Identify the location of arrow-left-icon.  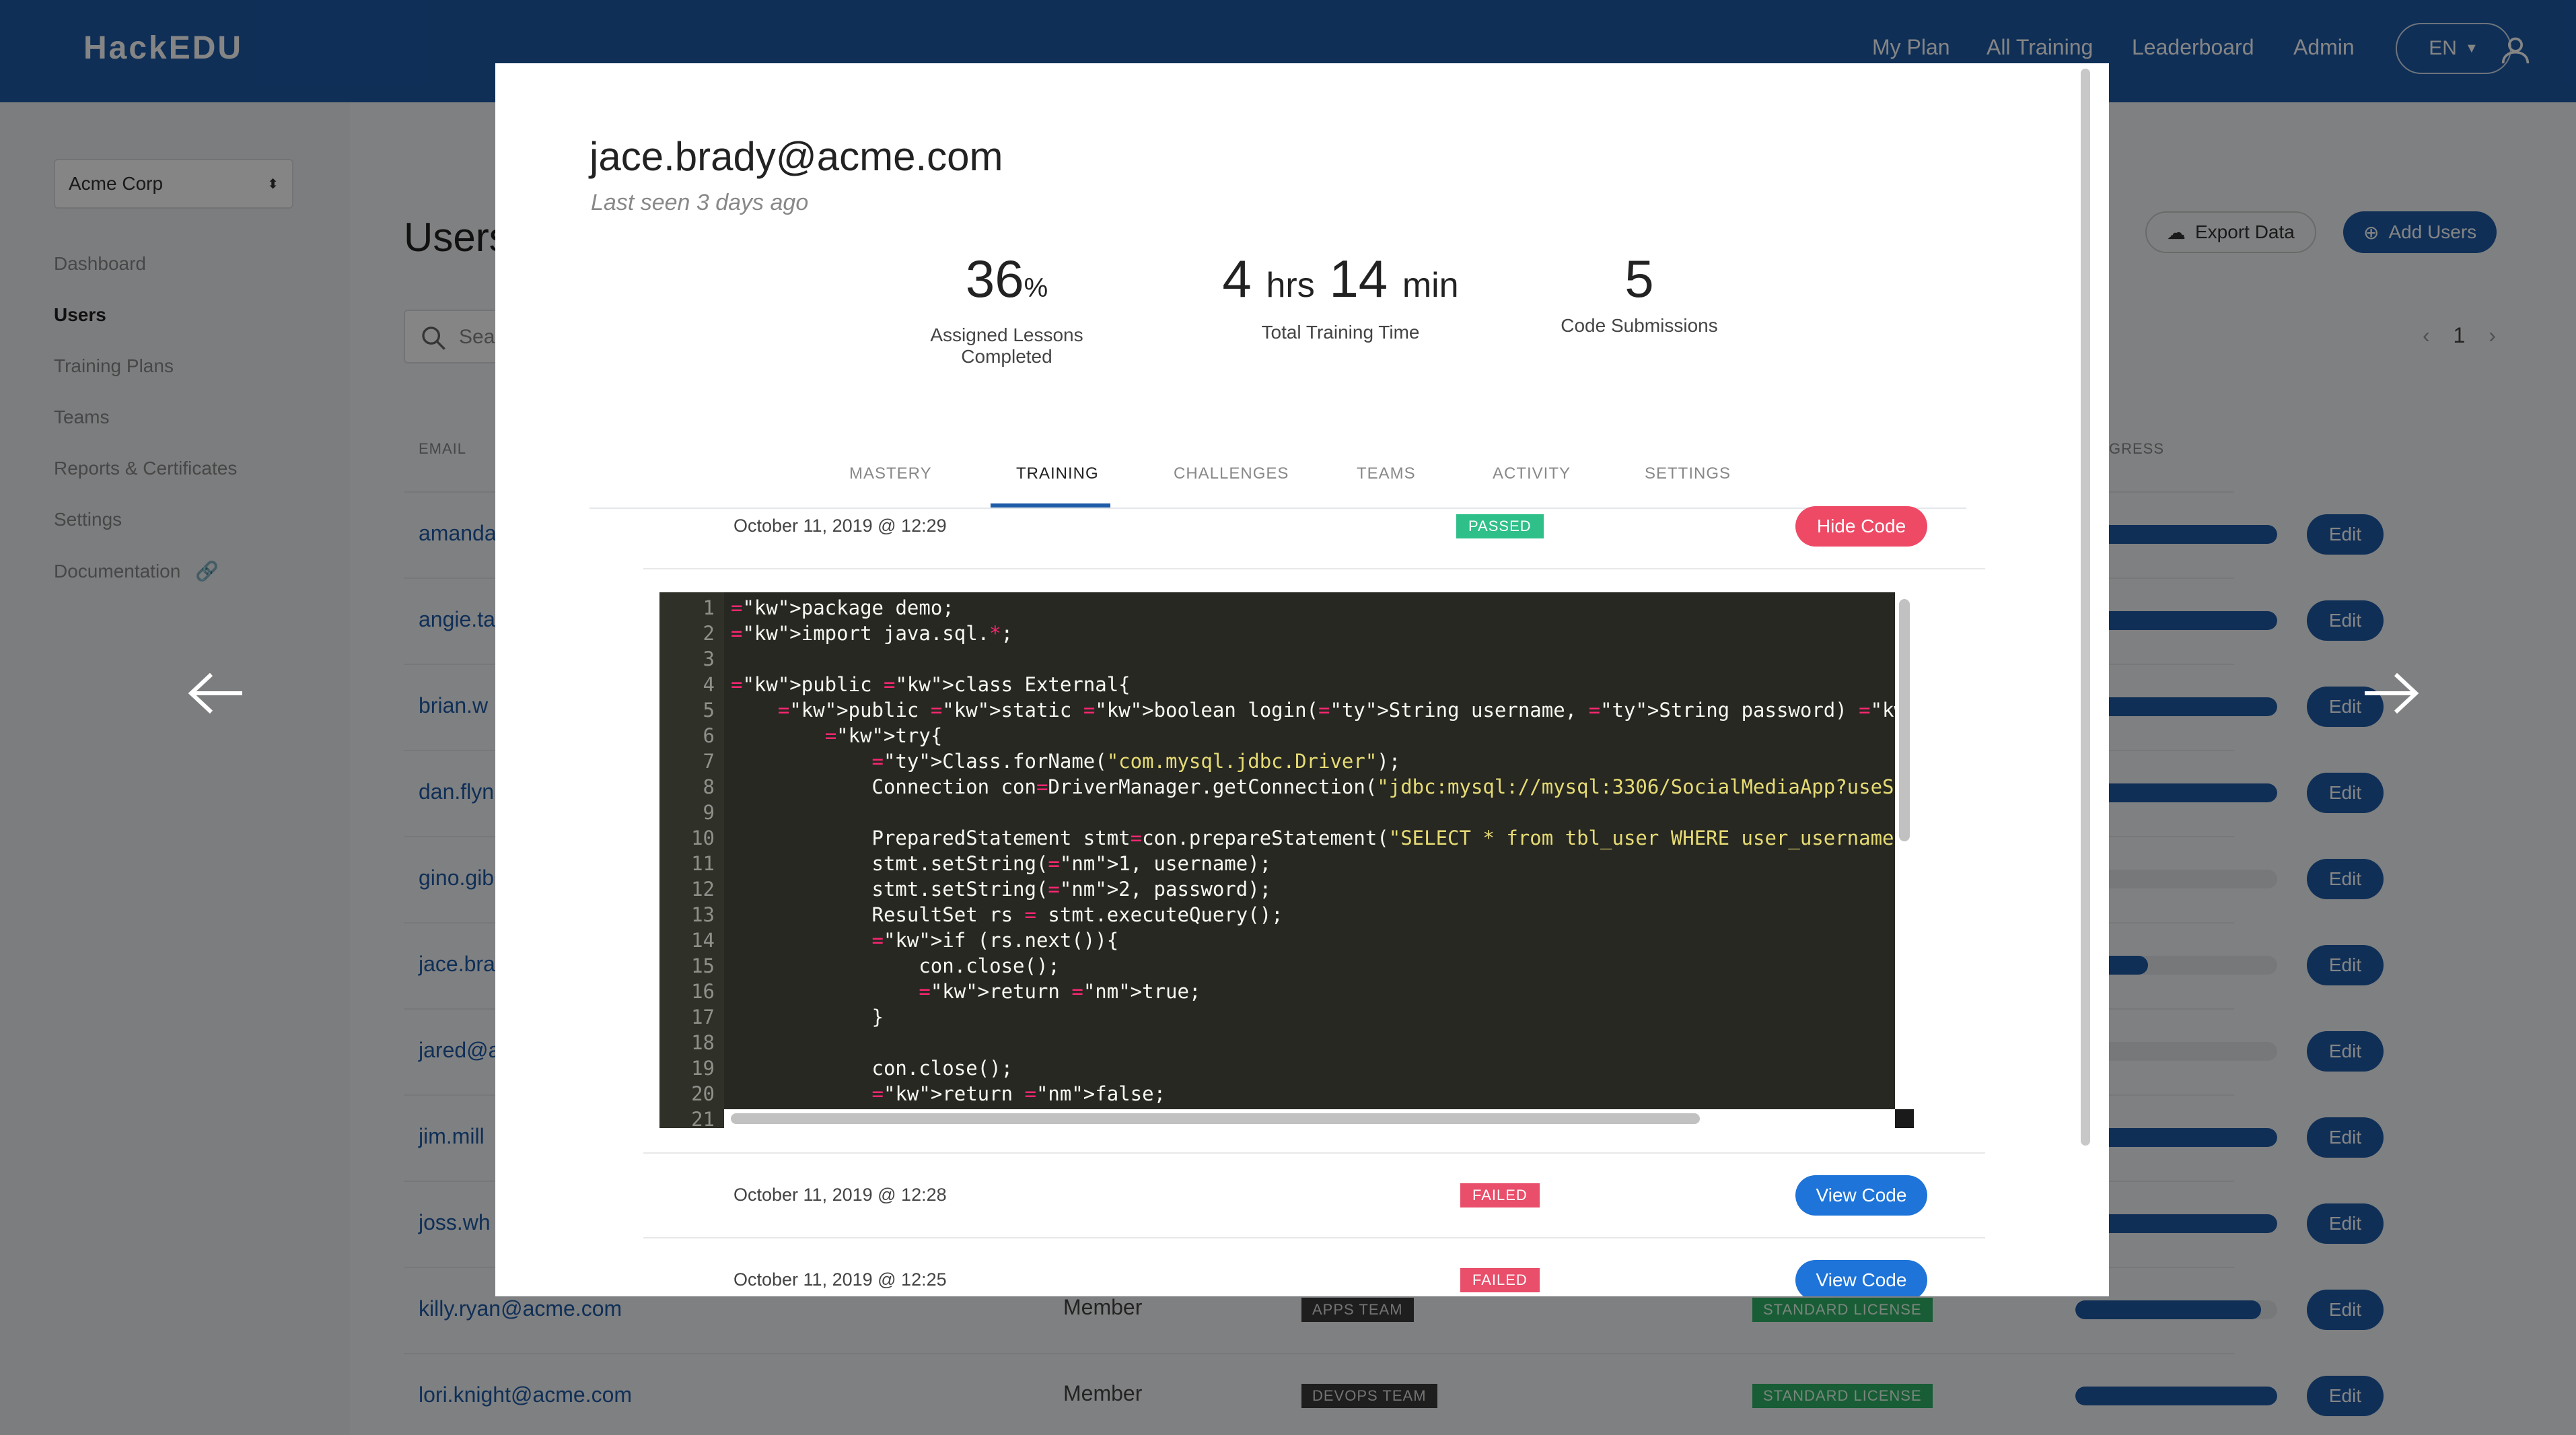
(215, 693).